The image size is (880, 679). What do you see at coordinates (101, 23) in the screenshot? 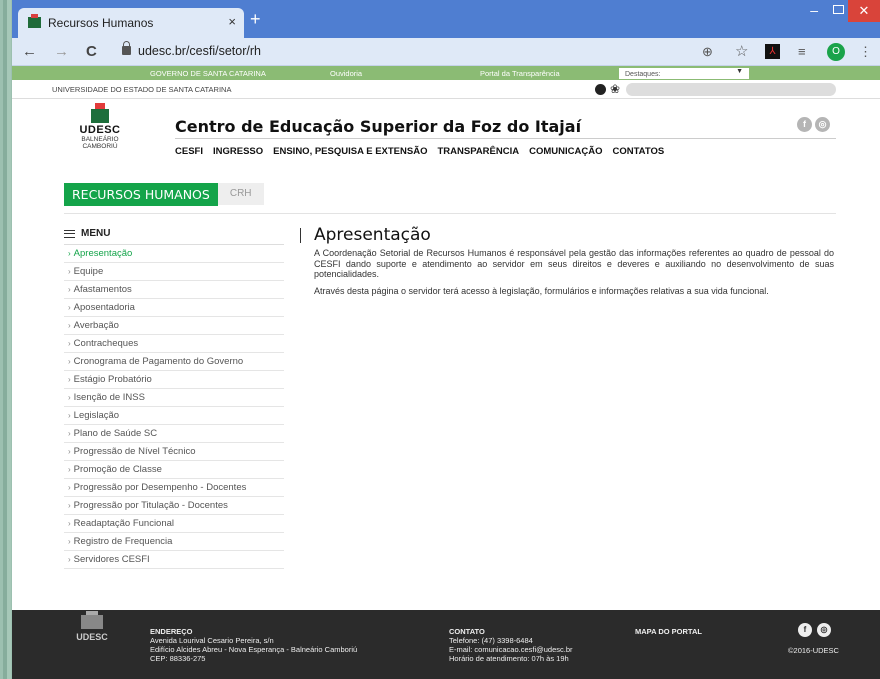
I see `tab-title: Recursos Humanos` at bounding box center [101, 23].